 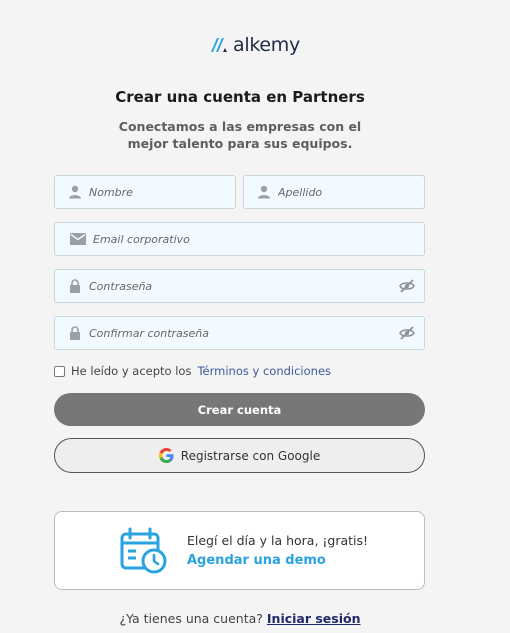 I want to click on confirm-password-input, so click(x=243, y=333).